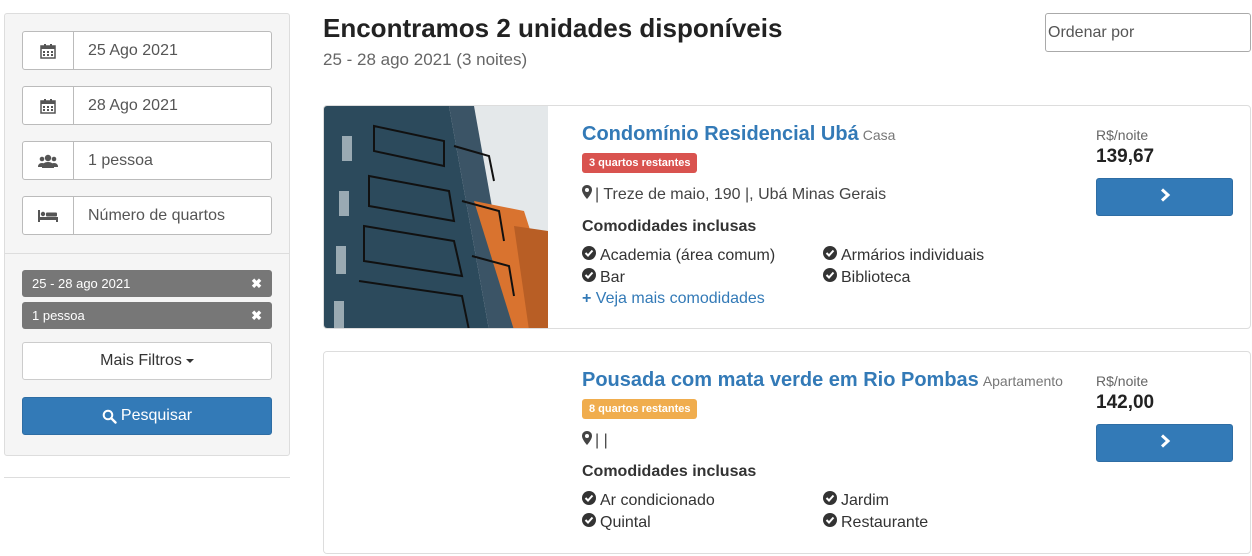  I want to click on search-button: Pesquisar, so click(147, 416).